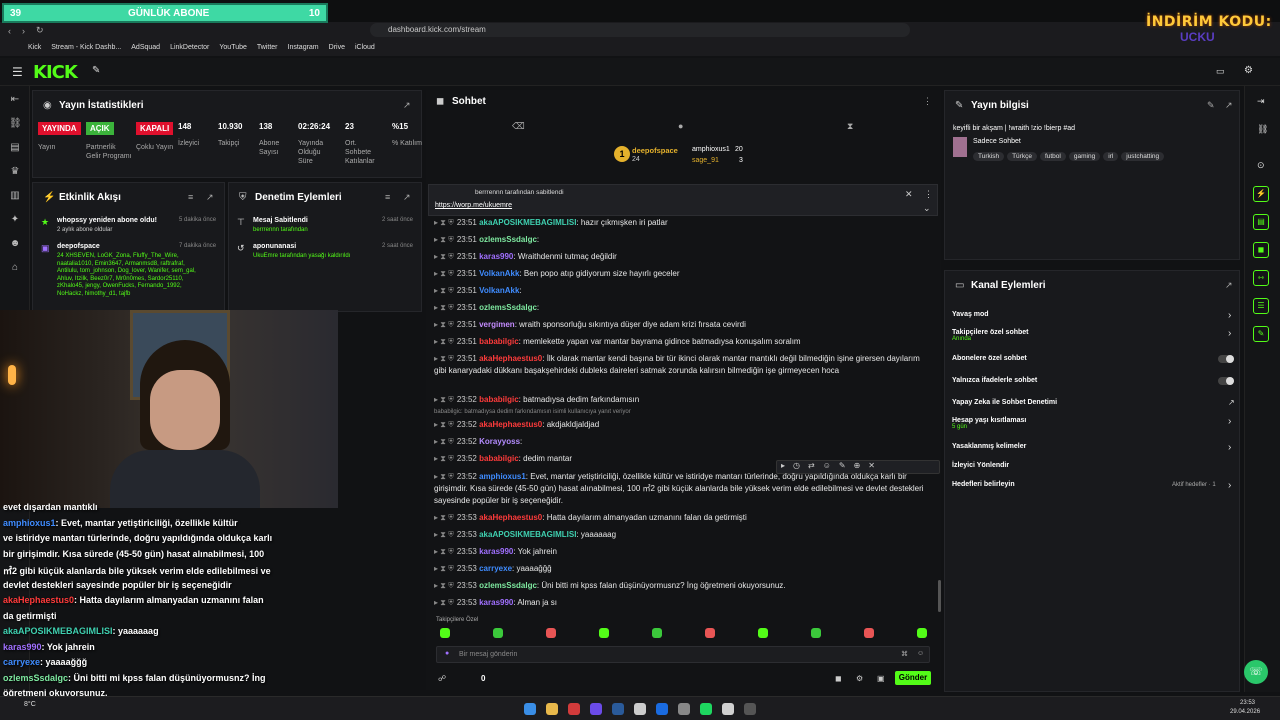 This screenshot has width=1280, height=720. I want to click on chat-message: ▸ ⧗ ⛨ 23:51 VolkanAkk:, so click(684, 291).